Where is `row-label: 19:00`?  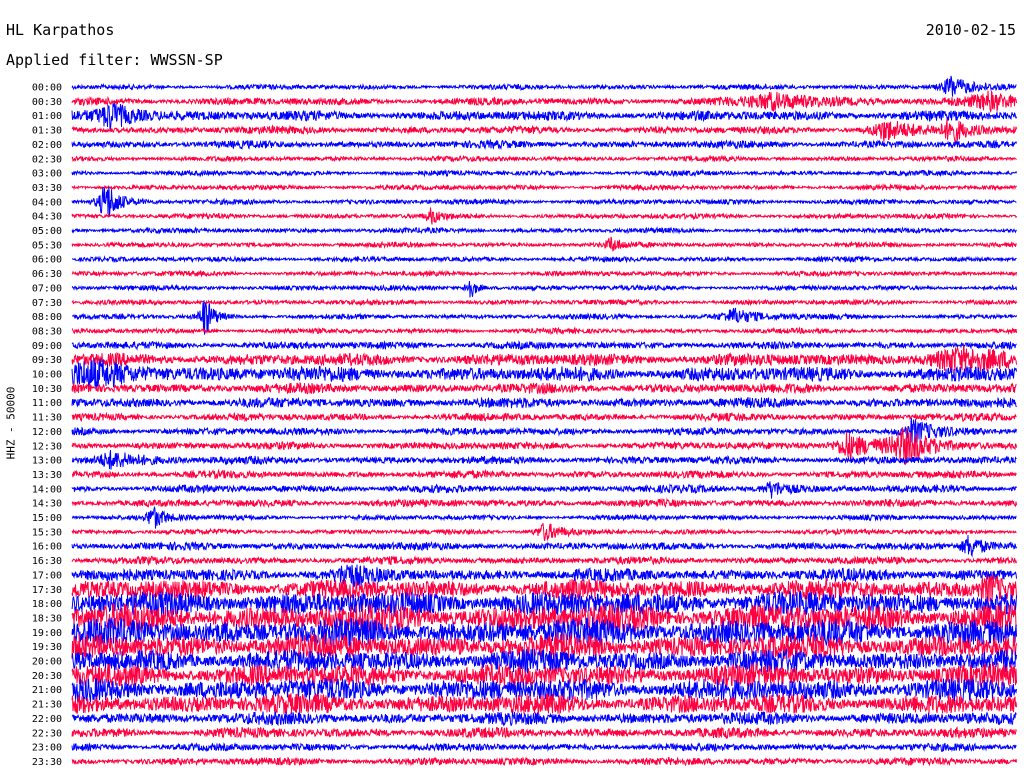
row-label: 19:00 is located at coordinates (47, 633).